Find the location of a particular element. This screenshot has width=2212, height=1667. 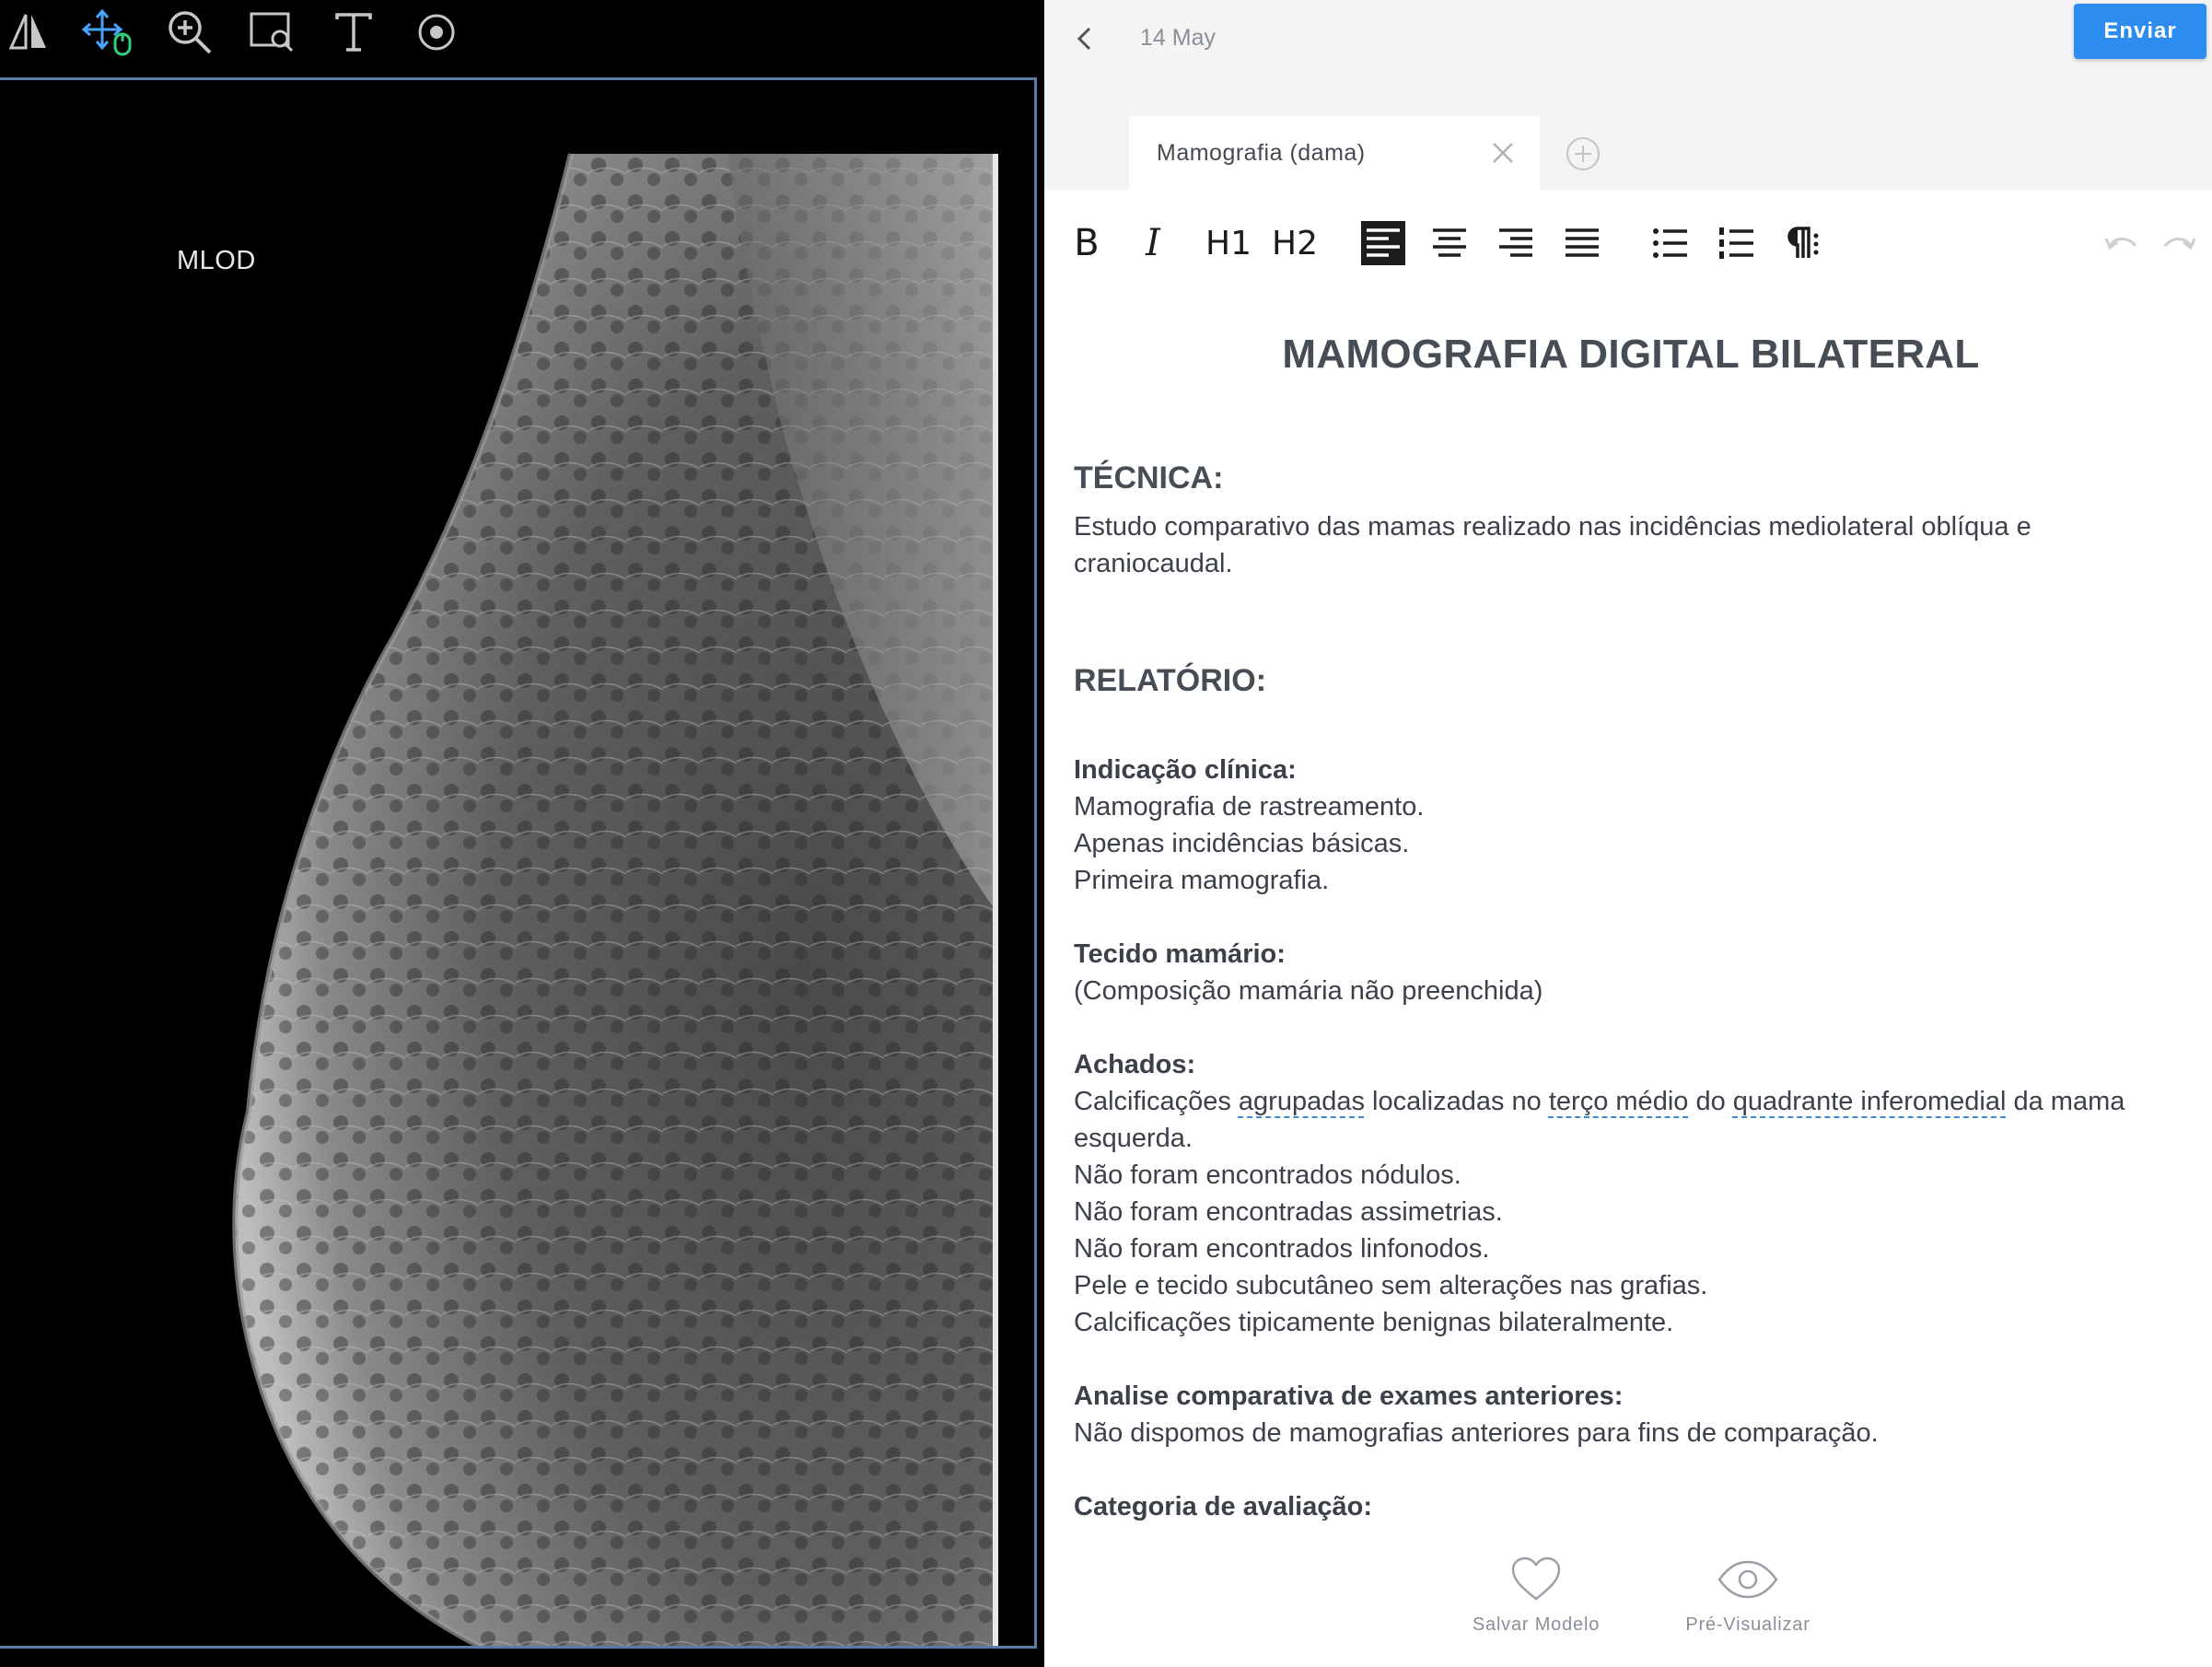

achados-line: Não foram encontrados nódulos. is located at coordinates (1267, 1175).